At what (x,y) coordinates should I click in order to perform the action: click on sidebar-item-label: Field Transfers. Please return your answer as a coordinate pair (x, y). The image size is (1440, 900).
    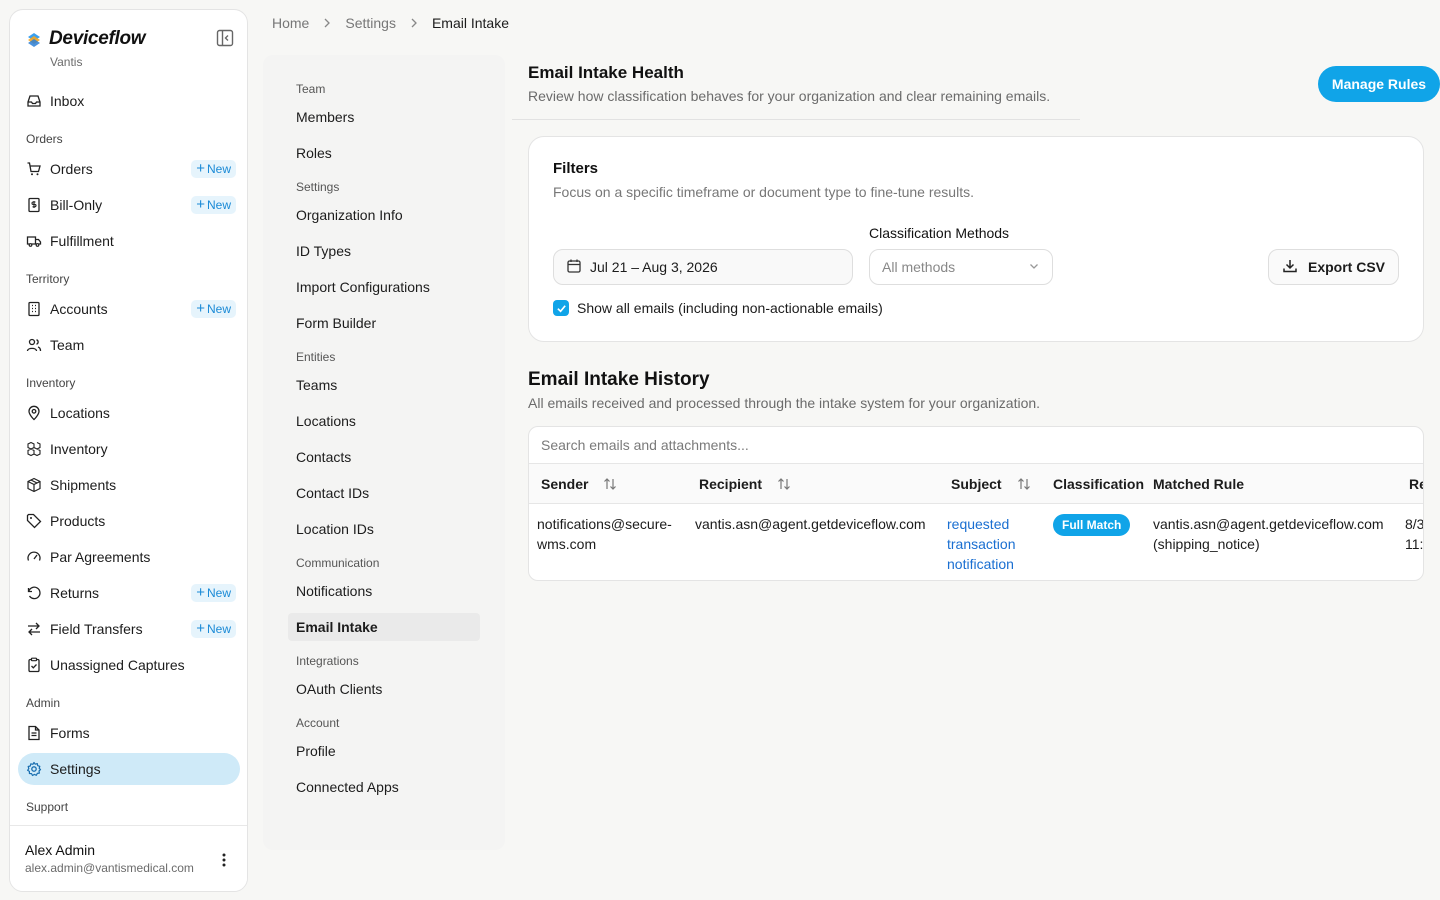
    Looking at the image, I should click on (96, 629).